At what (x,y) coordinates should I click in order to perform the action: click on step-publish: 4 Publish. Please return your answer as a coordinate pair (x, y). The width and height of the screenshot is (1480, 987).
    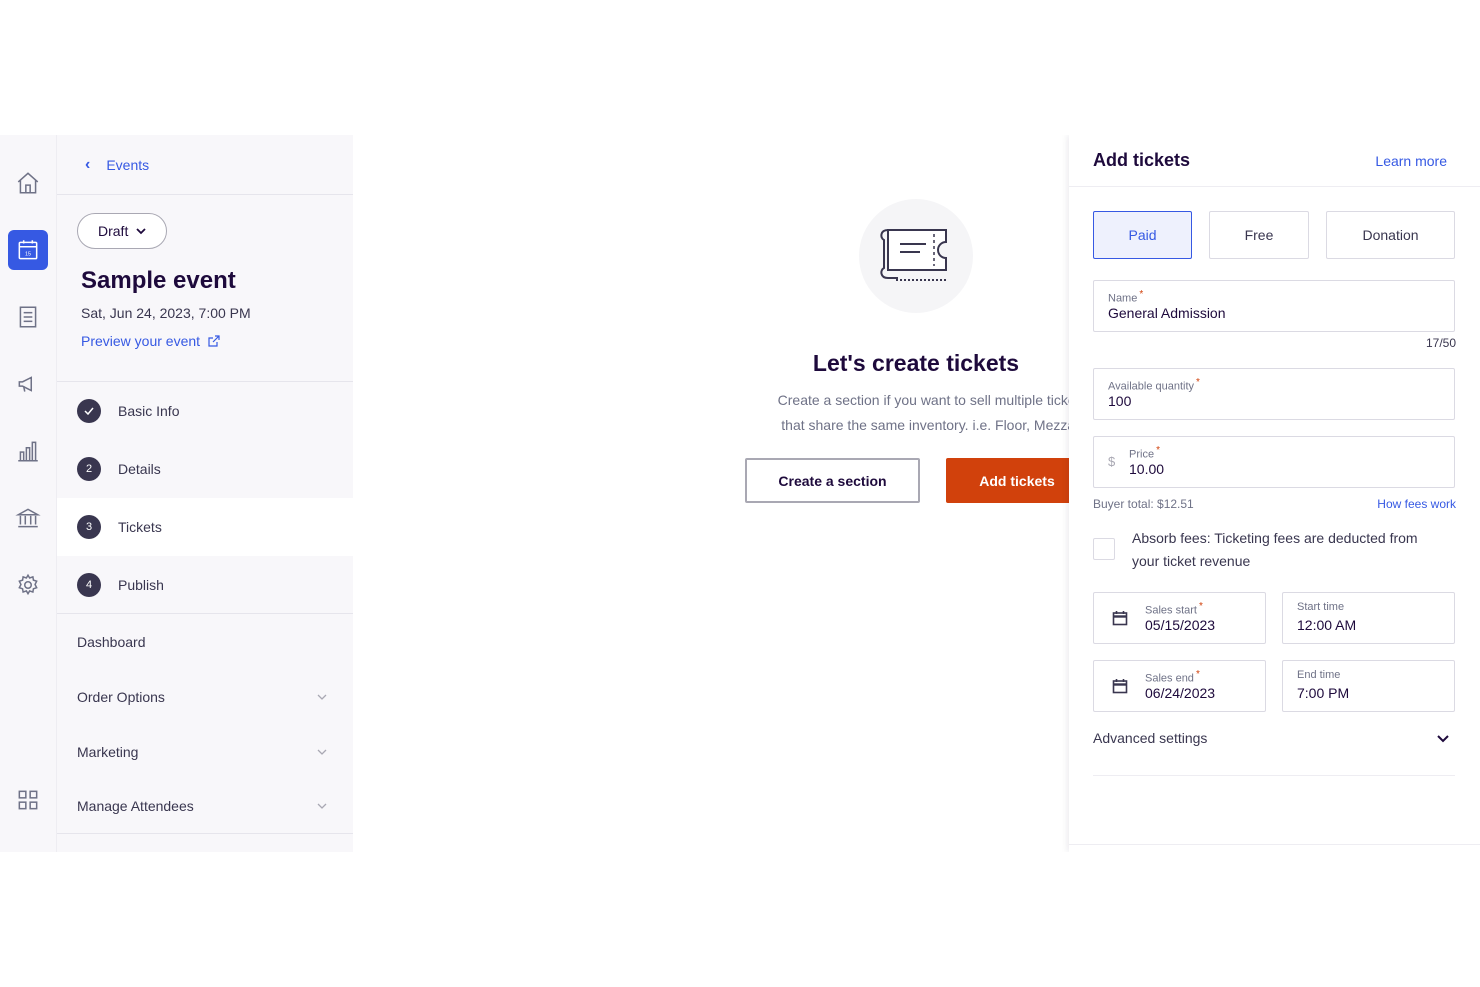
    Looking at the image, I should click on (205, 585).